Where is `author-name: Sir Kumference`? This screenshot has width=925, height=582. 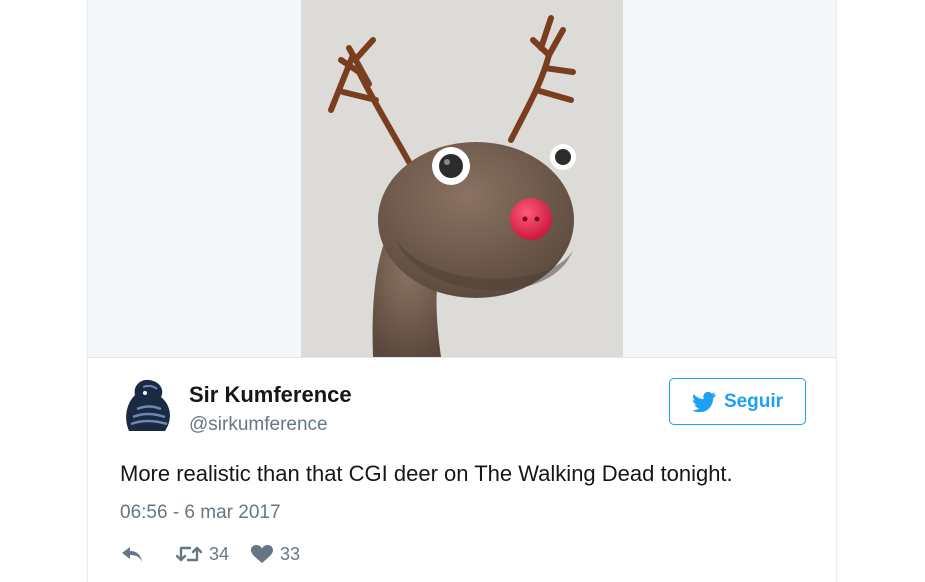
author-name: Sir Kumference is located at coordinates (270, 395).